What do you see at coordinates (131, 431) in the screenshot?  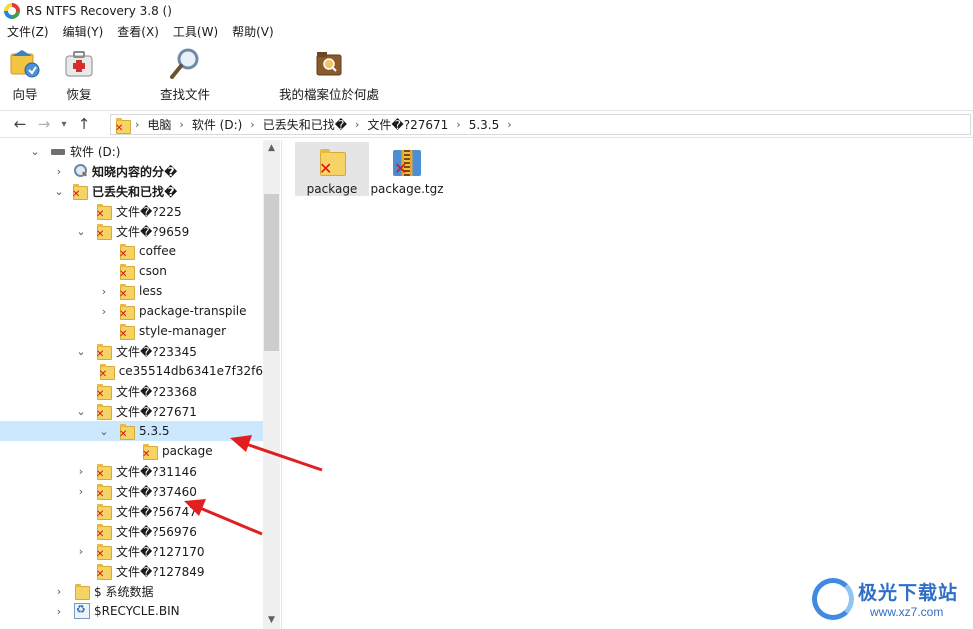 I see `tree-item-selected: ⌄ ✕ 5.3.5` at bounding box center [131, 431].